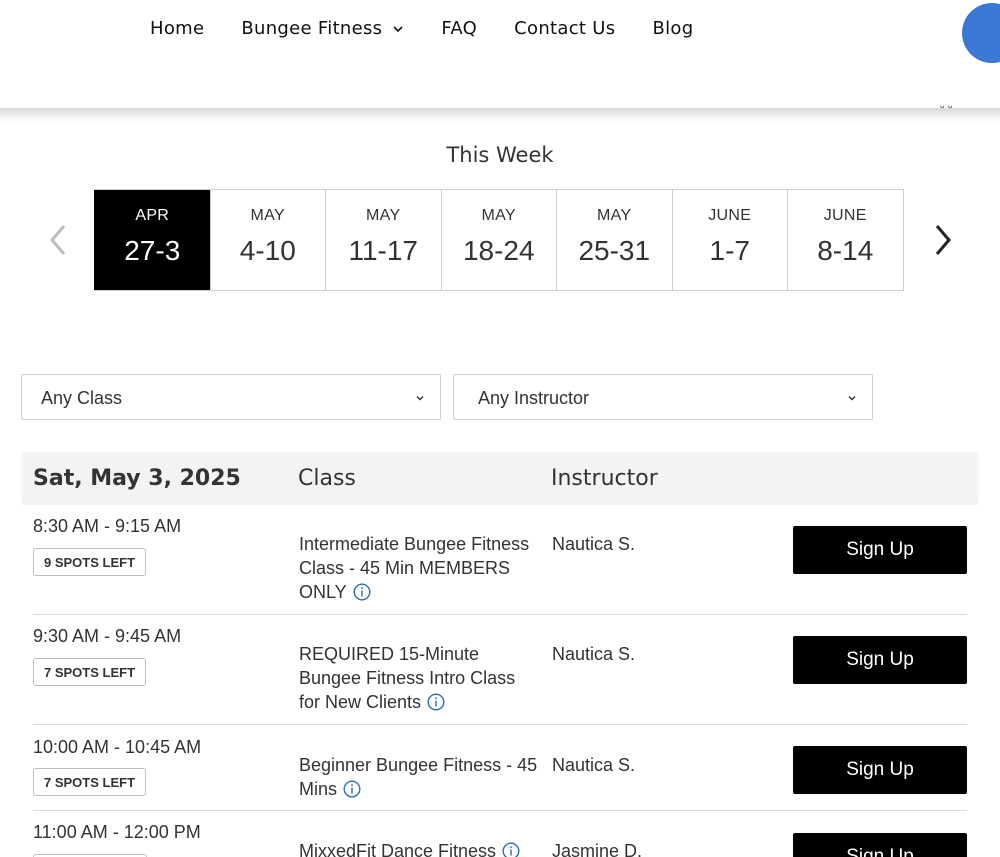 This screenshot has width=1000, height=857. Describe the element at coordinates (500, 478) in the screenshot. I see `schedule-header: Sat, May 3, 2025 Class Instructor` at that location.